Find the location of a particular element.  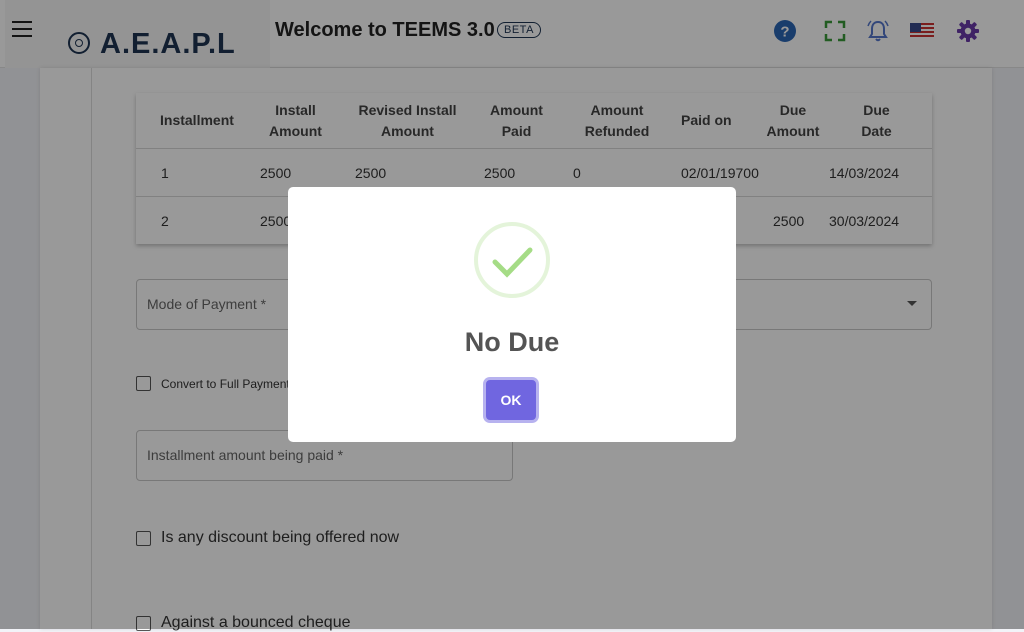

success-check-icon is located at coordinates (512, 260).